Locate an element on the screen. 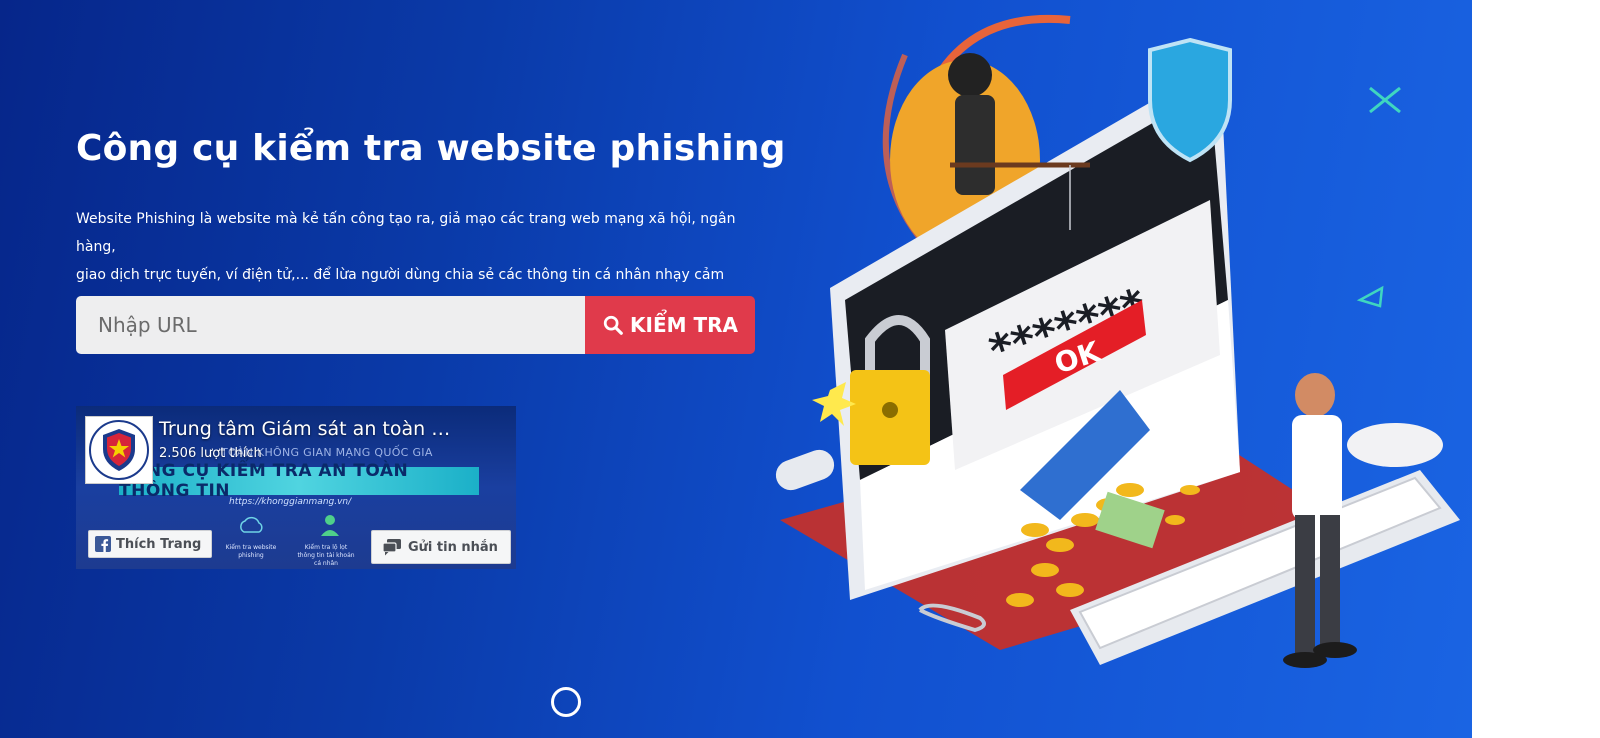 The height and width of the screenshot is (738, 1600). fb-cover-banner-text: CÔNG CỤ KIỂM TRA AN TOÀN THÔNG TIN is located at coordinates (264, 481).